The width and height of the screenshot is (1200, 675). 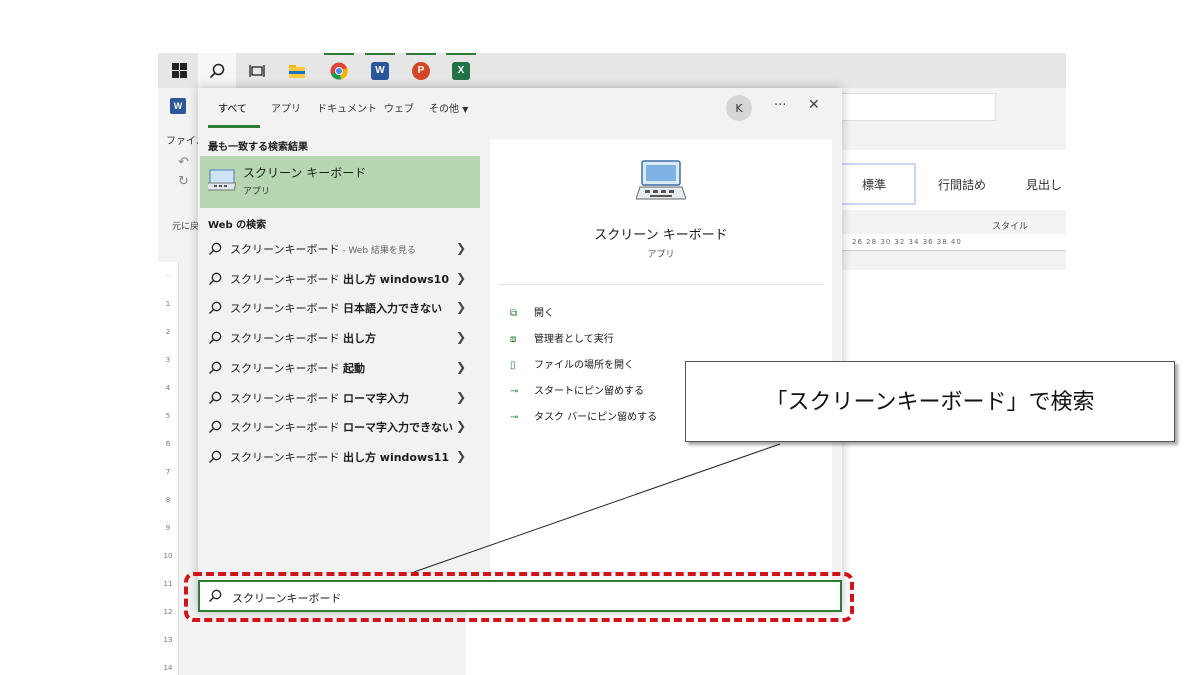 I want to click on callout-leader-line, so click(x=597, y=508).